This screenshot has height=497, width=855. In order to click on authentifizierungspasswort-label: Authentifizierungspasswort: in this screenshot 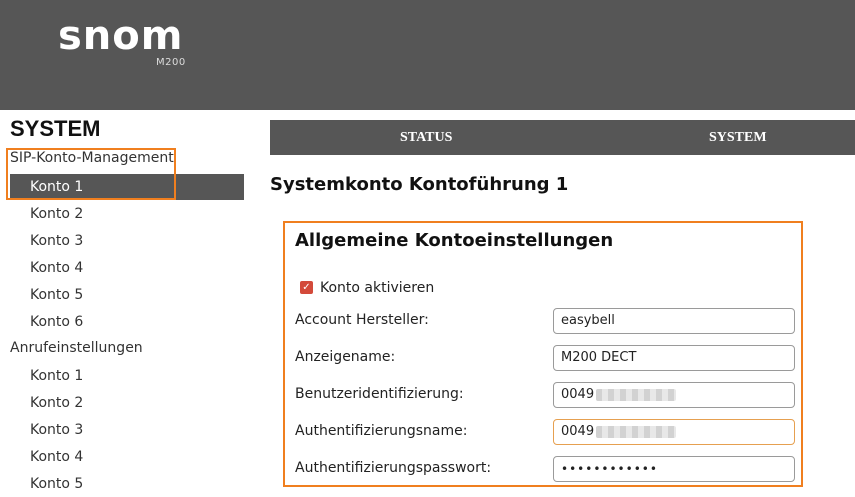, I will do `click(393, 468)`.